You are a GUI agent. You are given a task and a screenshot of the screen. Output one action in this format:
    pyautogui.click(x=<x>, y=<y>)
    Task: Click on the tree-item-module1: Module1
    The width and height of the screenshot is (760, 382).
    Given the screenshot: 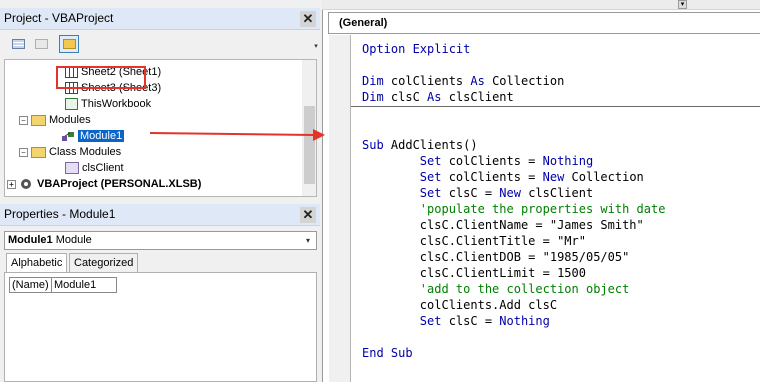 What is the action you would take?
    pyautogui.click(x=93, y=136)
    